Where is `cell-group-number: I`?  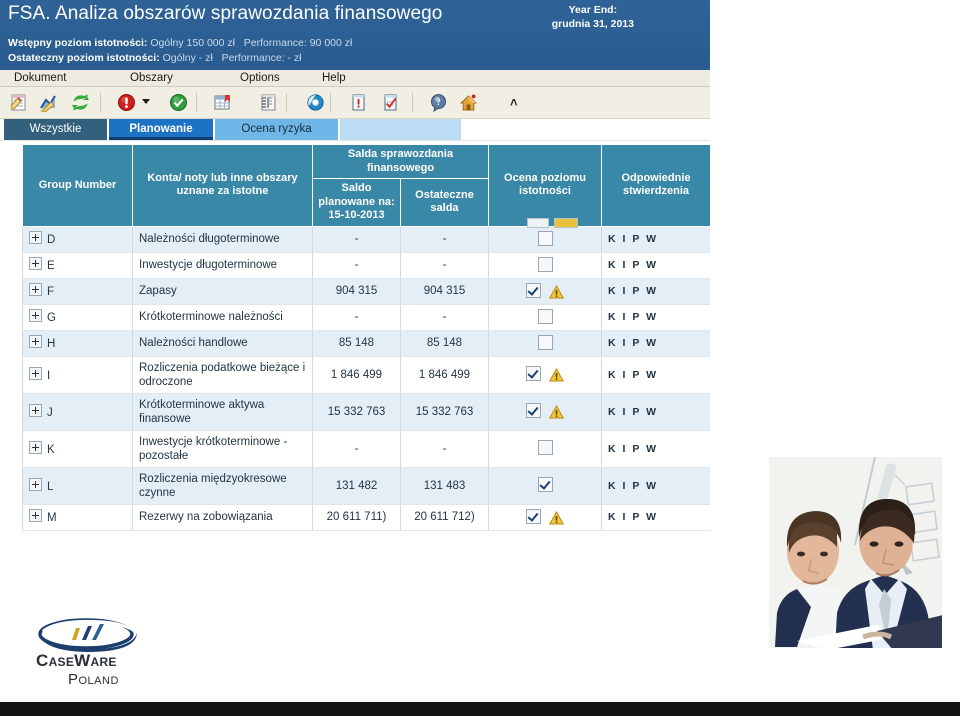
cell-group-number: I is located at coordinates (77, 375).